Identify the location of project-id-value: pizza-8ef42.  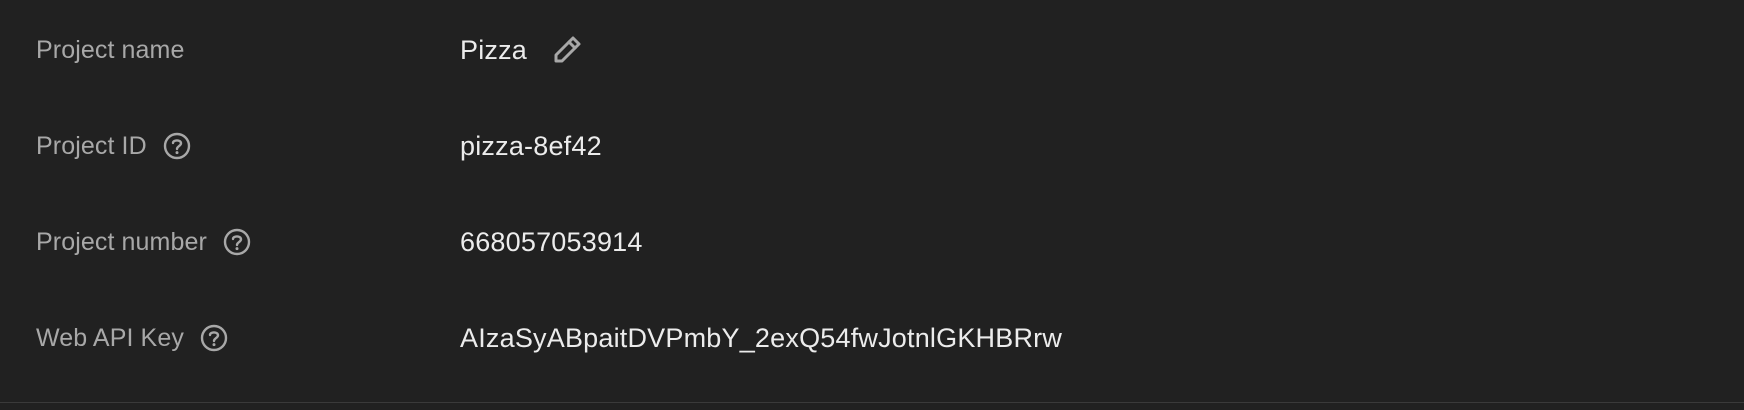
(531, 145).